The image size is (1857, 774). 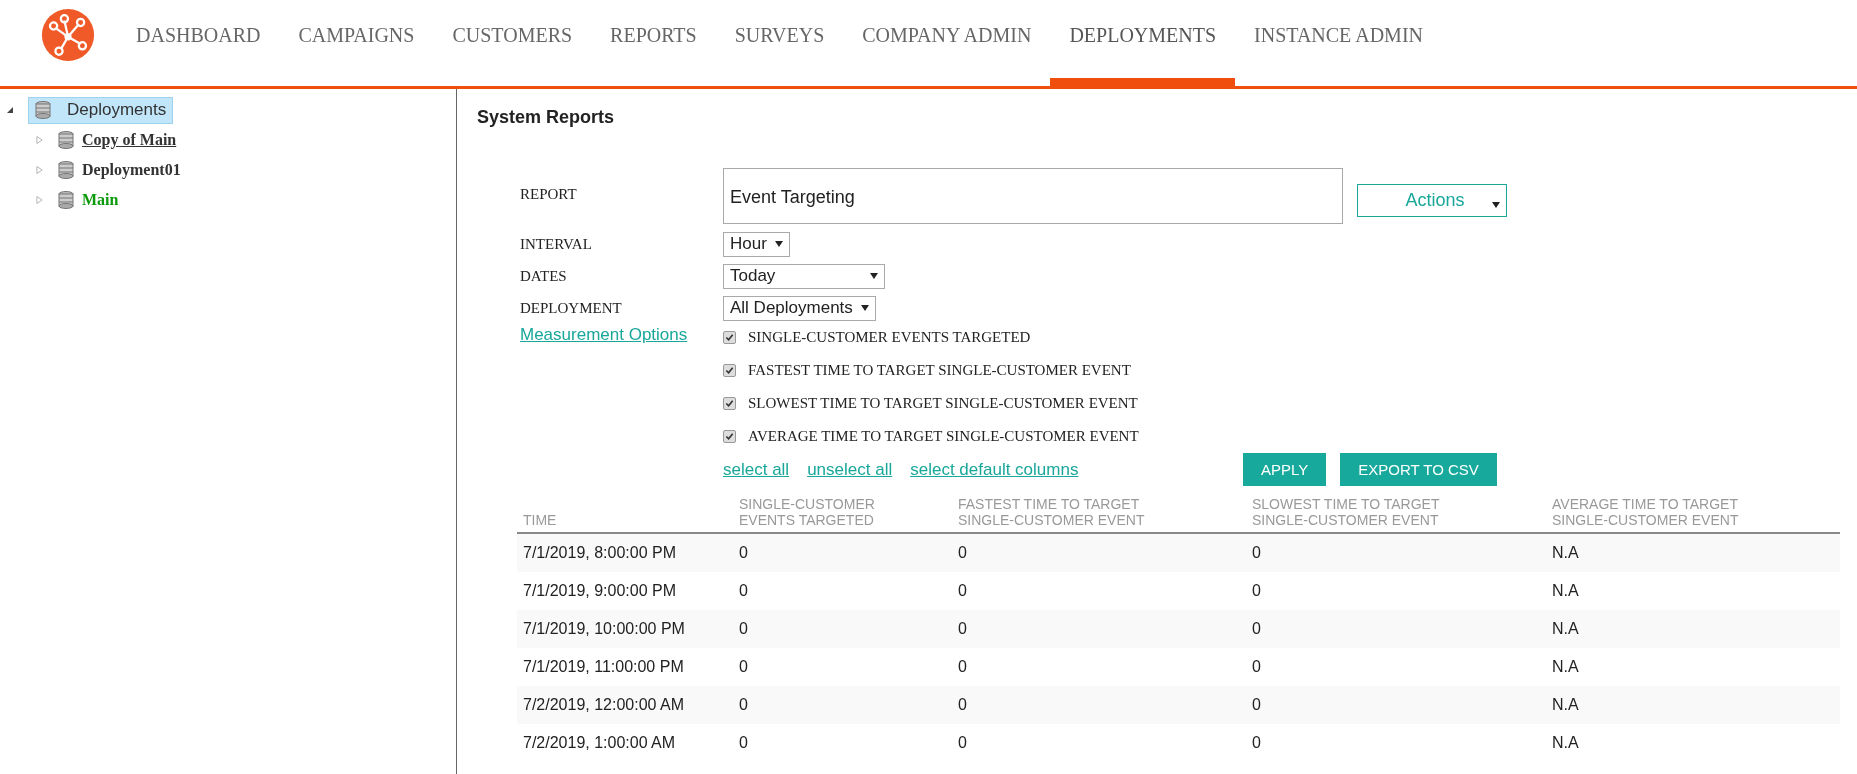 I want to click on option-label: SLOWEST TIME TO TARGET SINGLE-CUSTOMER EVENT, so click(x=943, y=403).